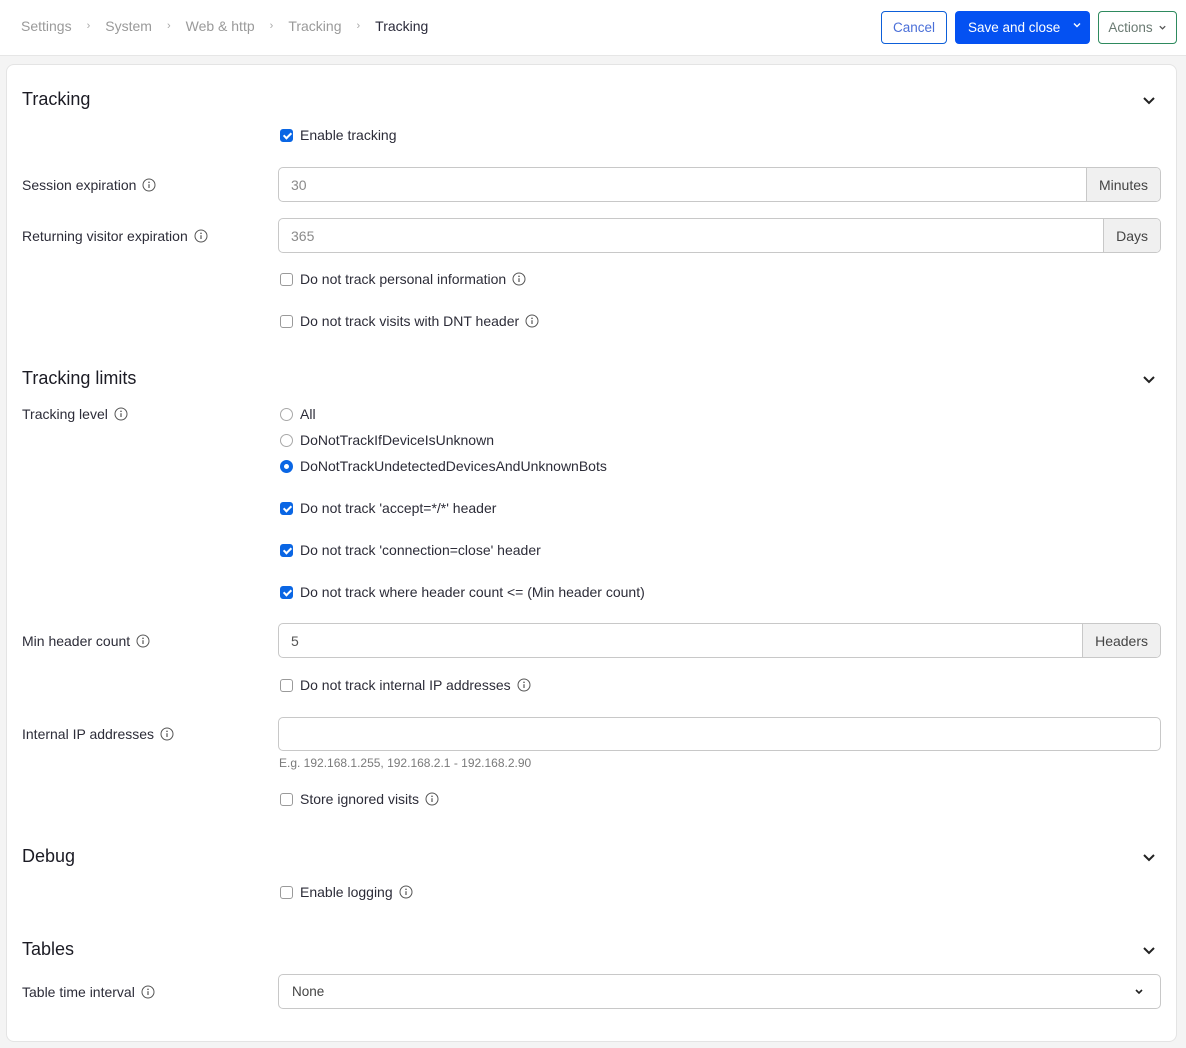 Image resolution: width=1186 pixels, height=1048 pixels. What do you see at coordinates (76, 641) in the screenshot?
I see `min-header-count-text: Min header count` at bounding box center [76, 641].